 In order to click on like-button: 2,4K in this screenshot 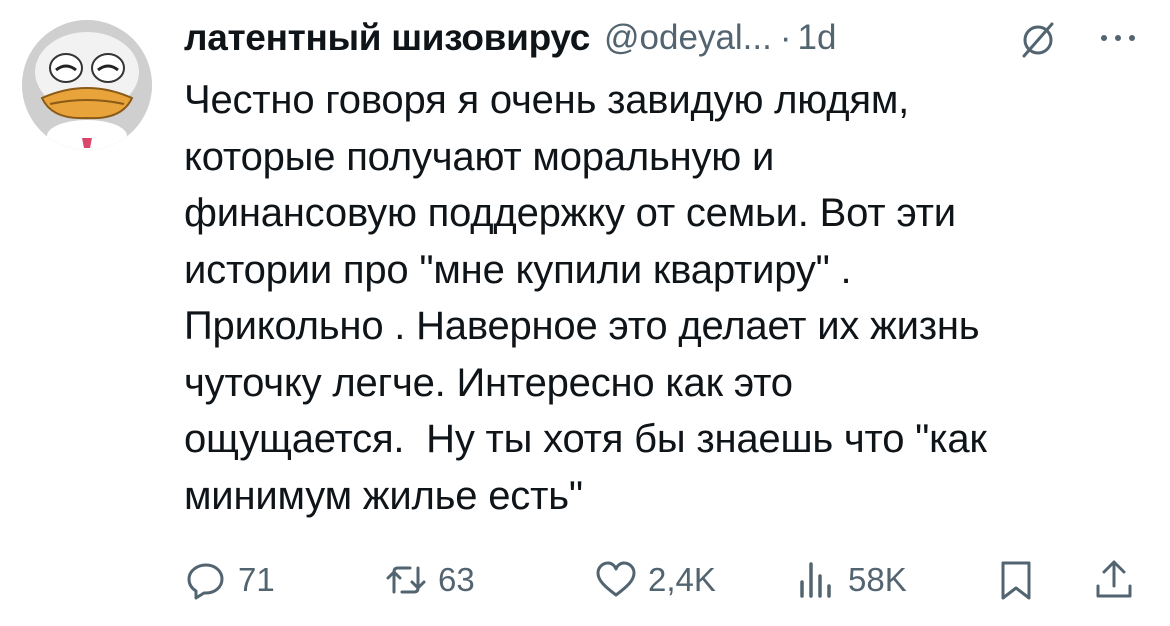, I will do `click(655, 580)`.